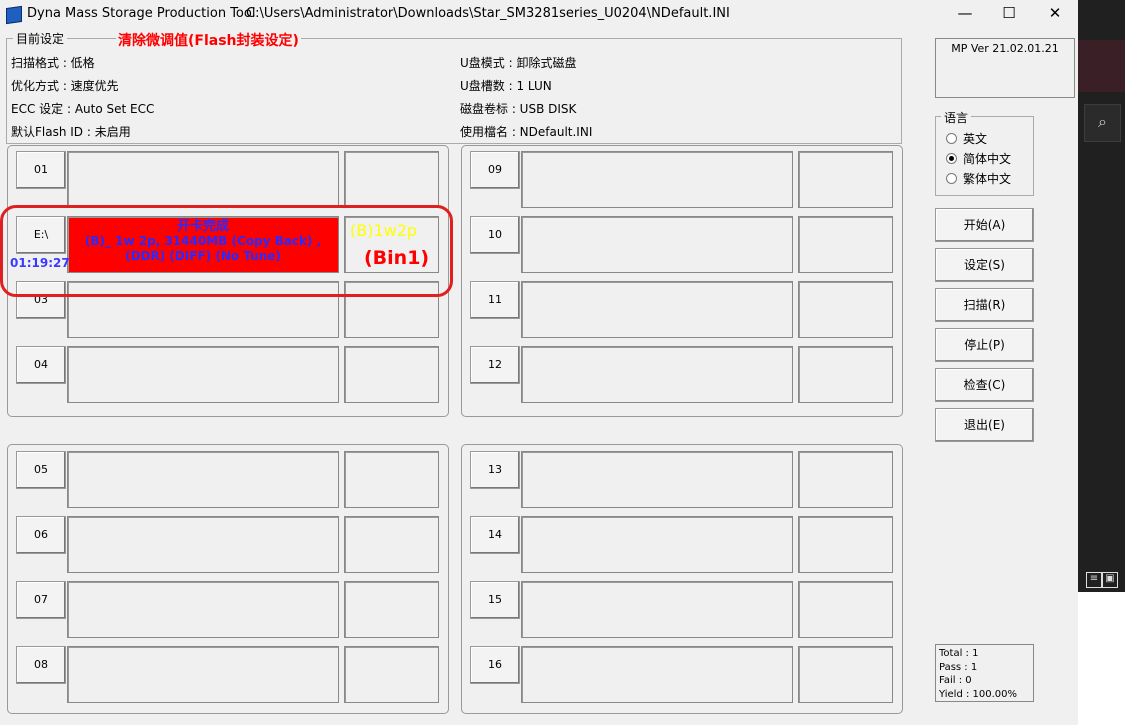 The width and height of the screenshot is (1125, 725). What do you see at coordinates (495, 535) in the screenshot?
I see `port-button-14: 14` at bounding box center [495, 535].